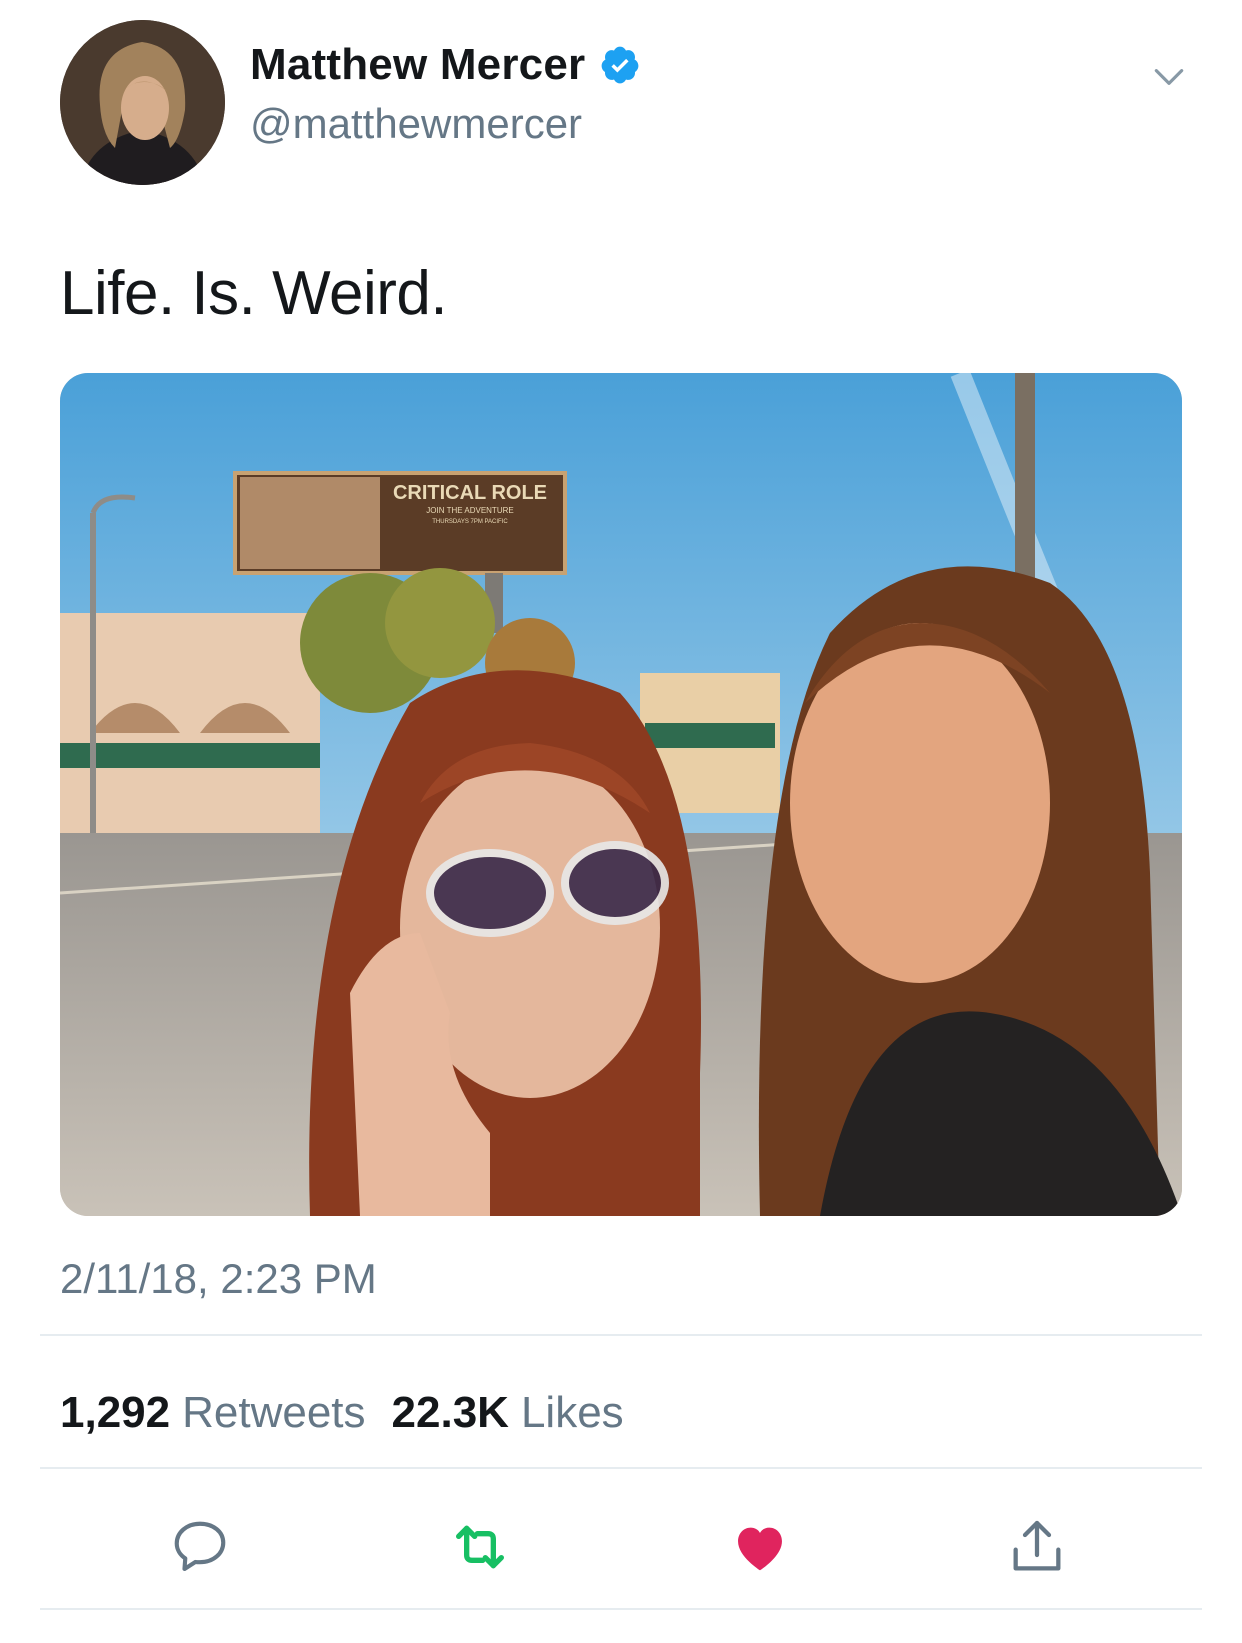  I want to click on user-handle: @matthewmercer, so click(416, 124).